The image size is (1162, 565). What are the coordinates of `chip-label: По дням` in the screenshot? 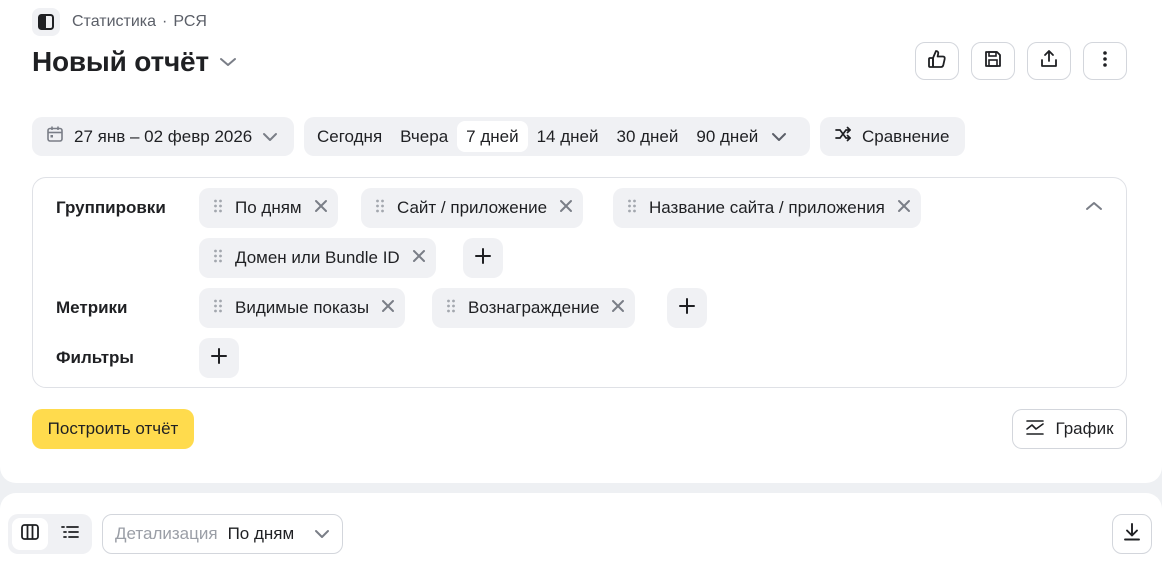 It's located at (268, 207).